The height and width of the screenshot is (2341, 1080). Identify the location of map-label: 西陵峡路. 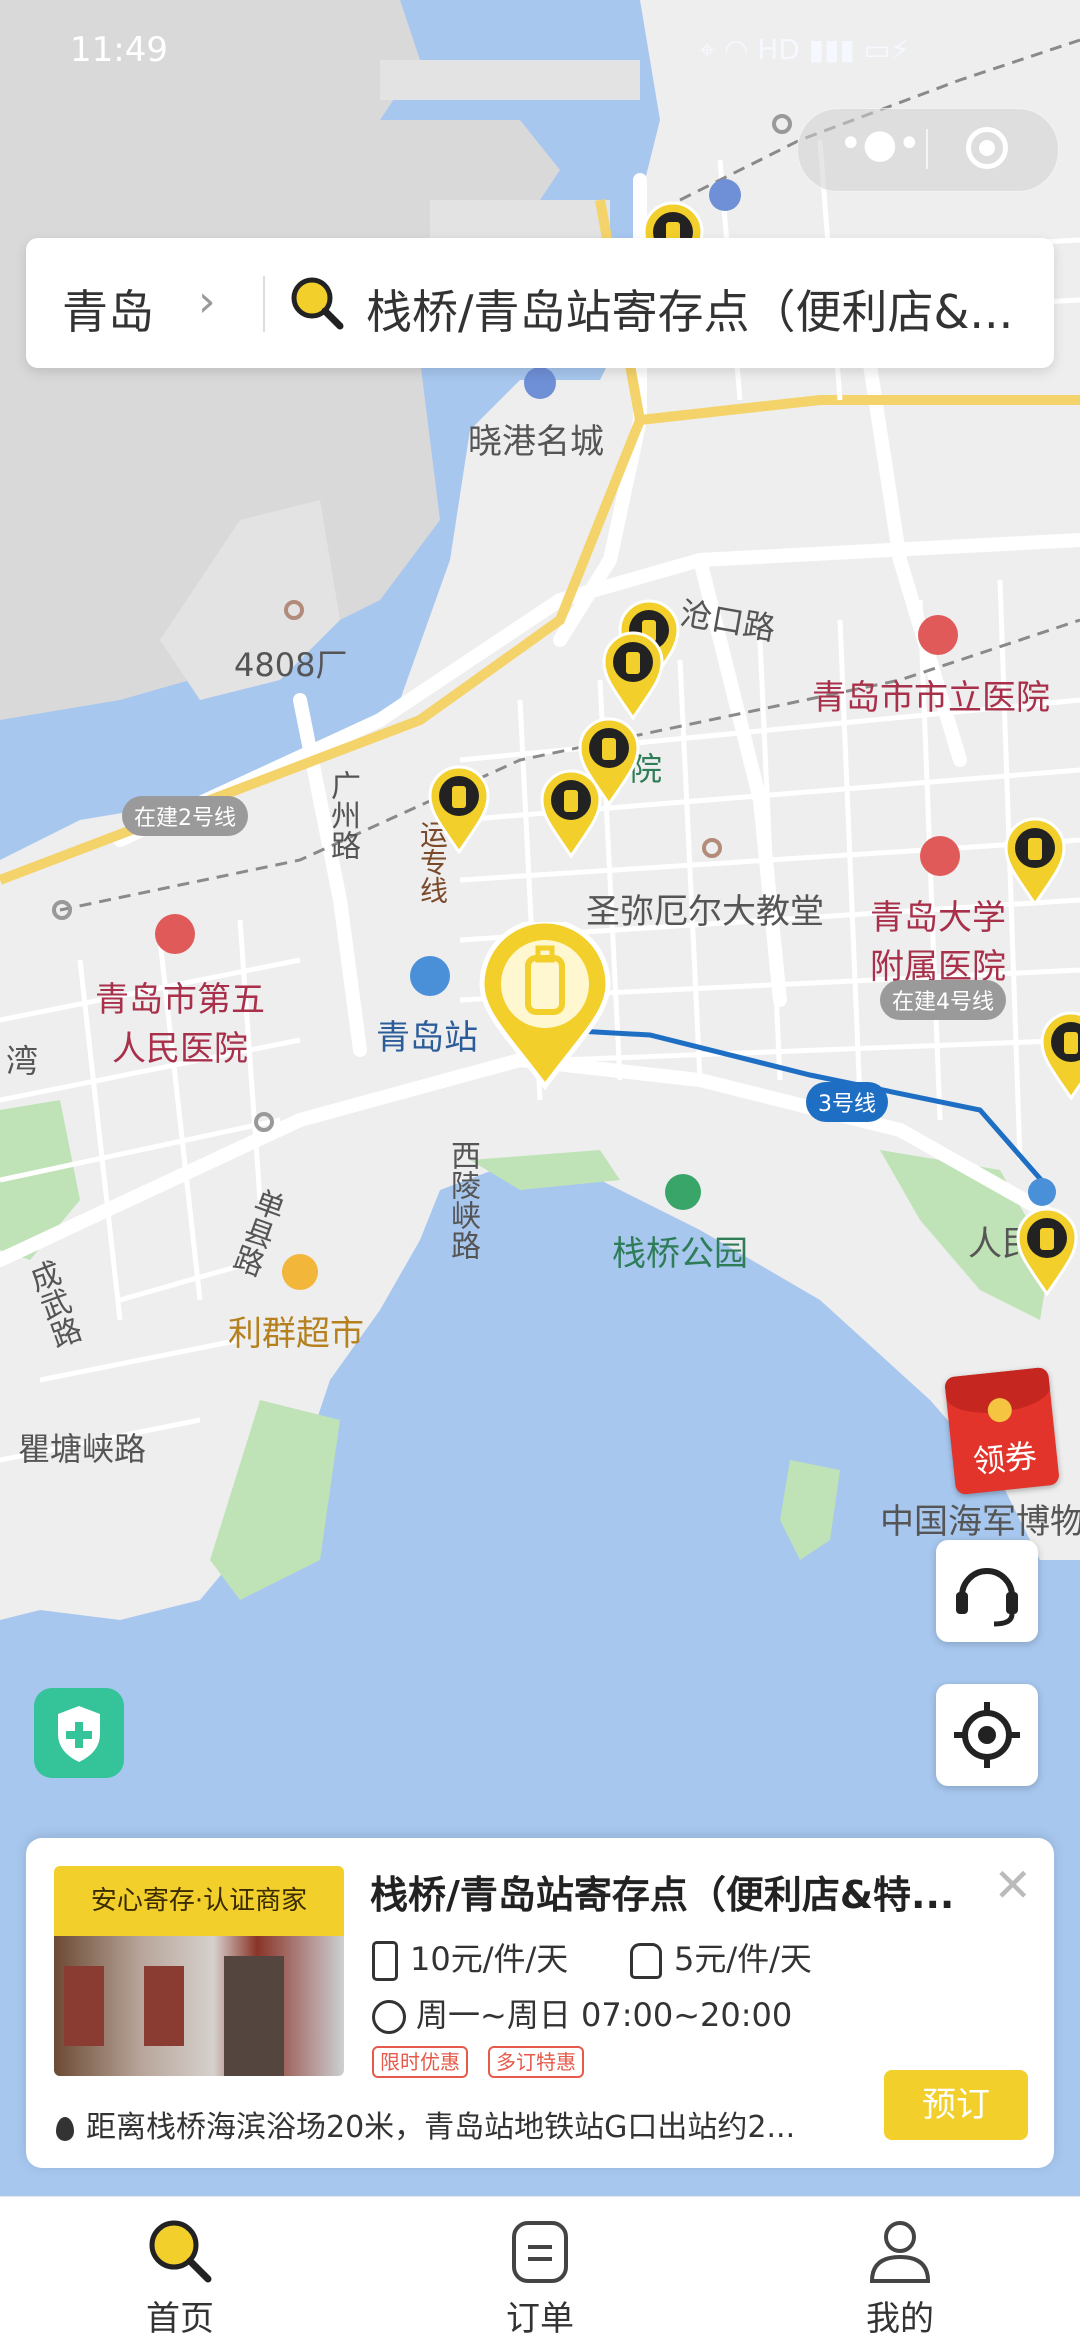
(462, 1200).